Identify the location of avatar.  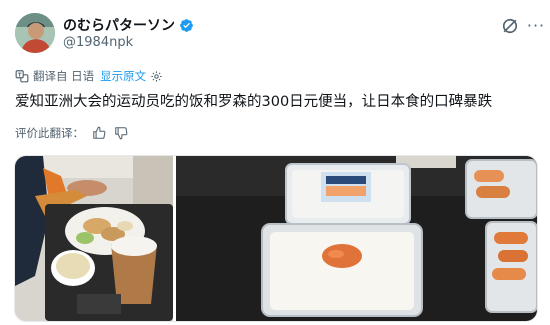
(35, 33).